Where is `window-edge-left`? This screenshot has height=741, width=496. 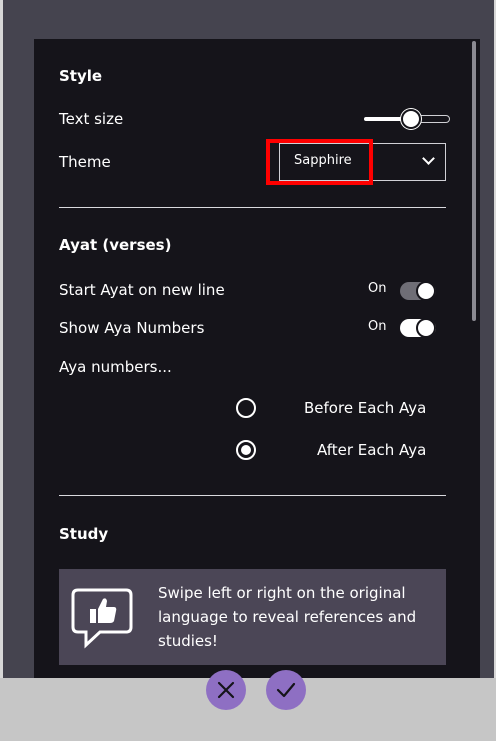 window-edge-left is located at coordinates (1, 370).